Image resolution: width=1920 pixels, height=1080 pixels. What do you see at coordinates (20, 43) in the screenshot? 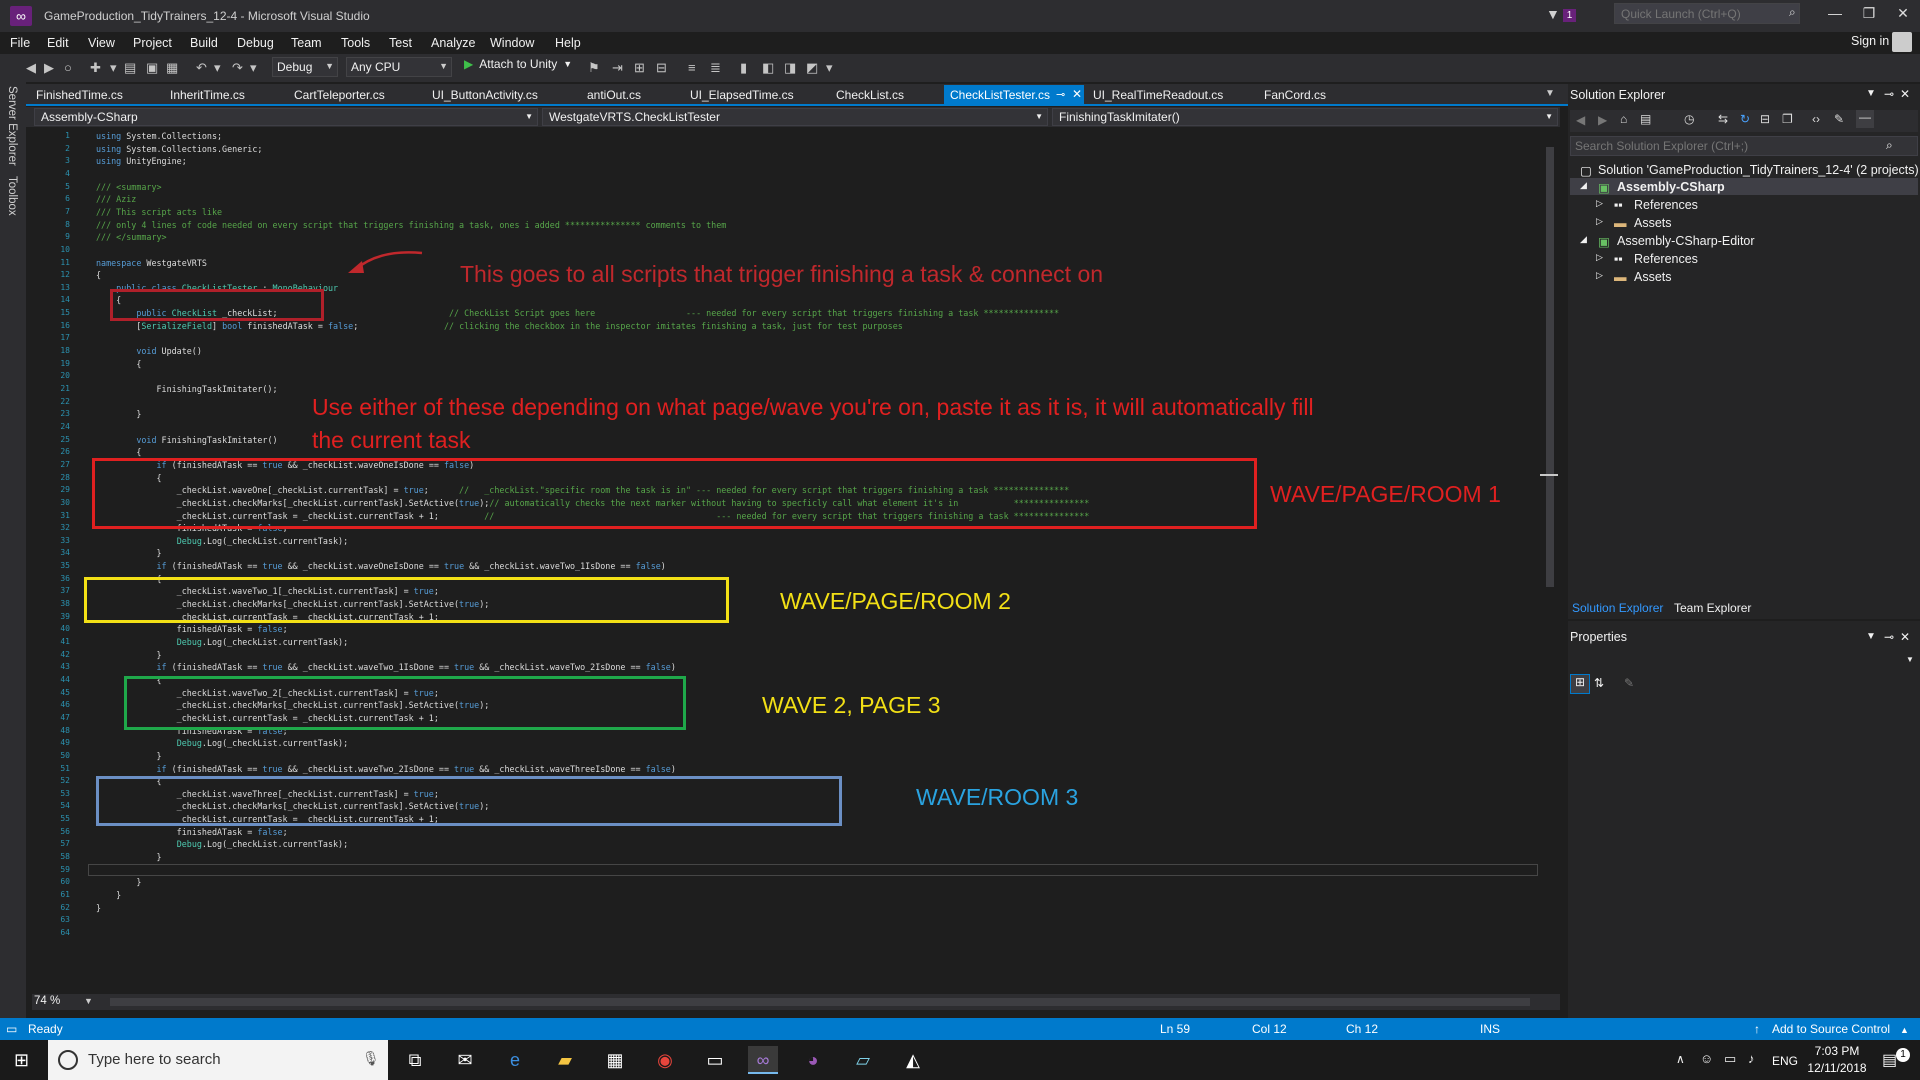
I see `menu-file: File` at bounding box center [20, 43].